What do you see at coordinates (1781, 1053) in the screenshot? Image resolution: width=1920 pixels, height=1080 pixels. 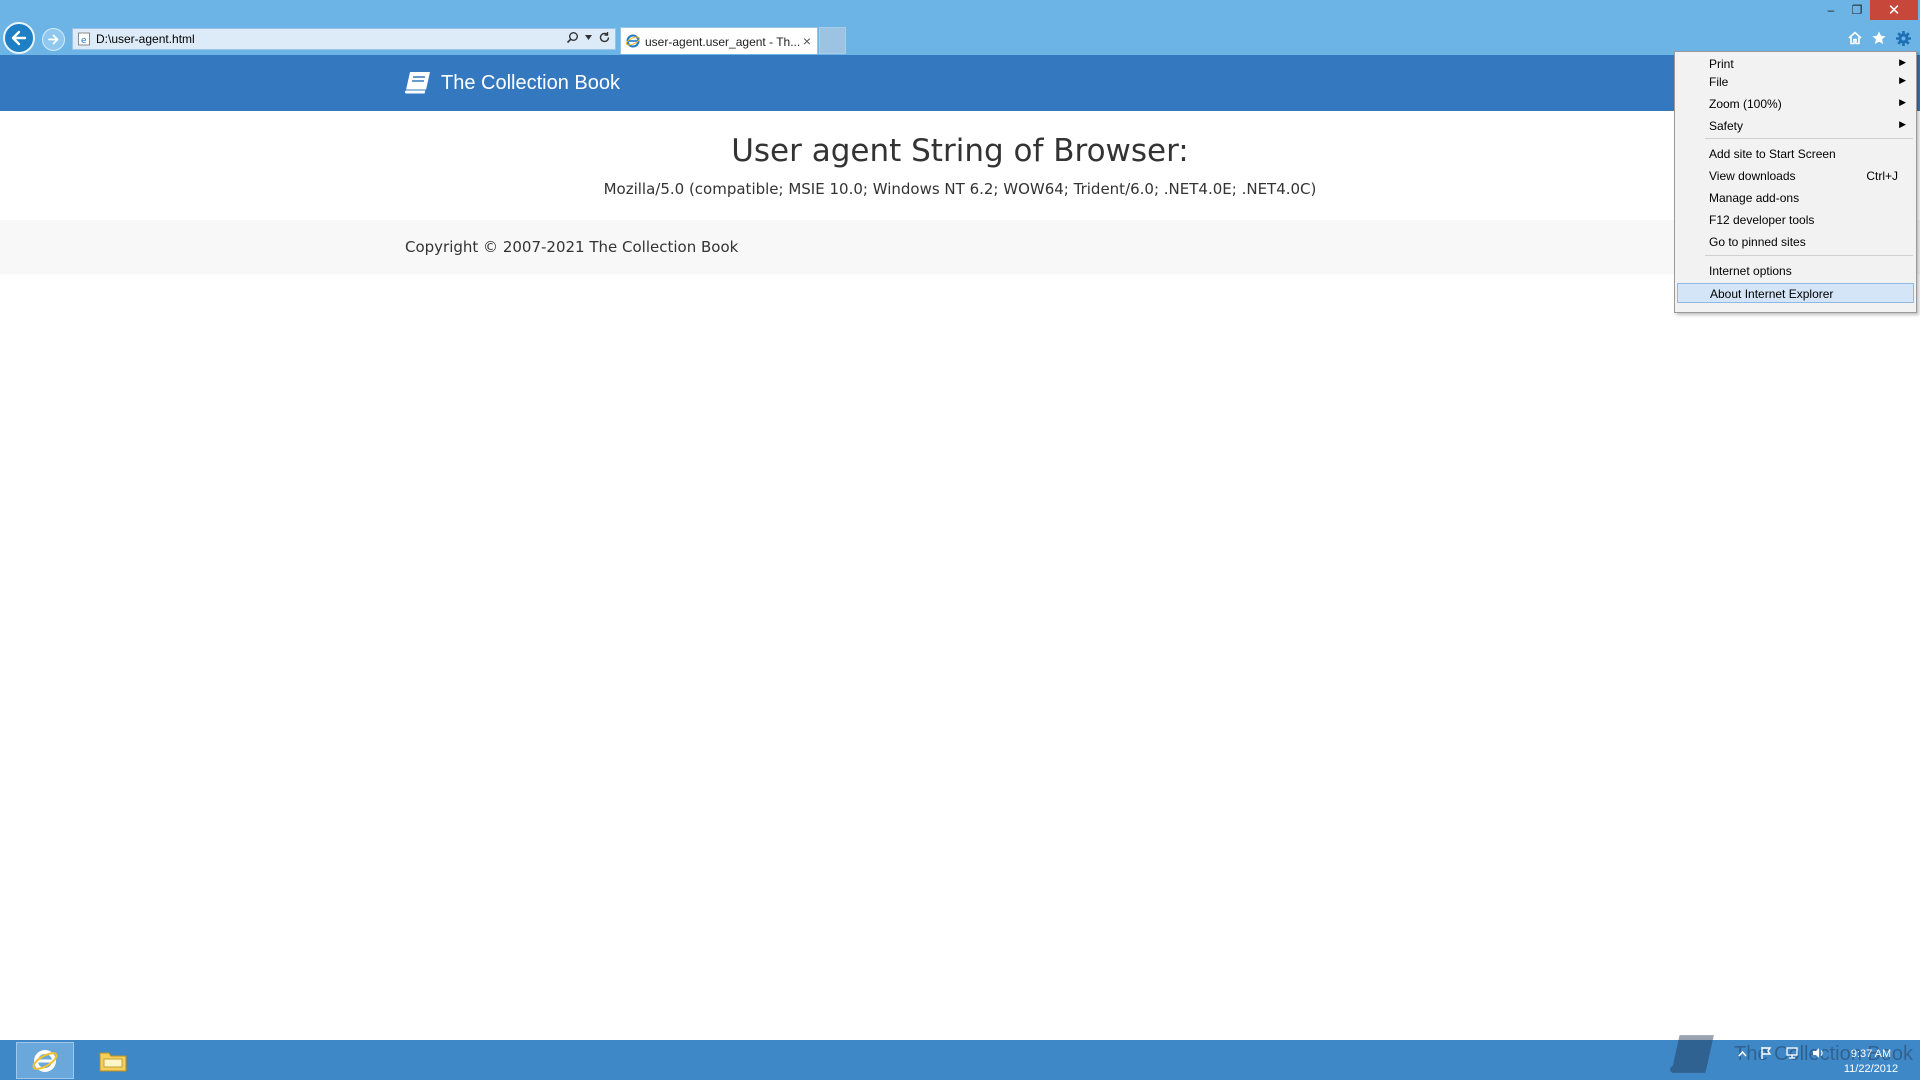 I see `system-tray` at bounding box center [1781, 1053].